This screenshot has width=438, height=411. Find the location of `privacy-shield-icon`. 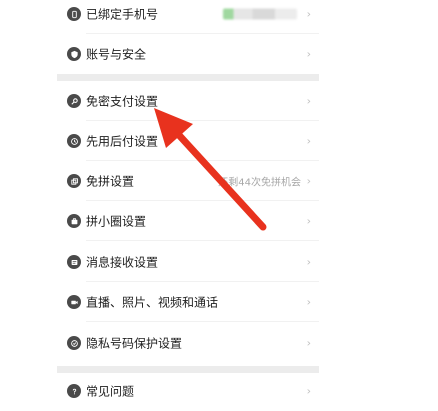

privacy-shield-icon is located at coordinates (74, 343).